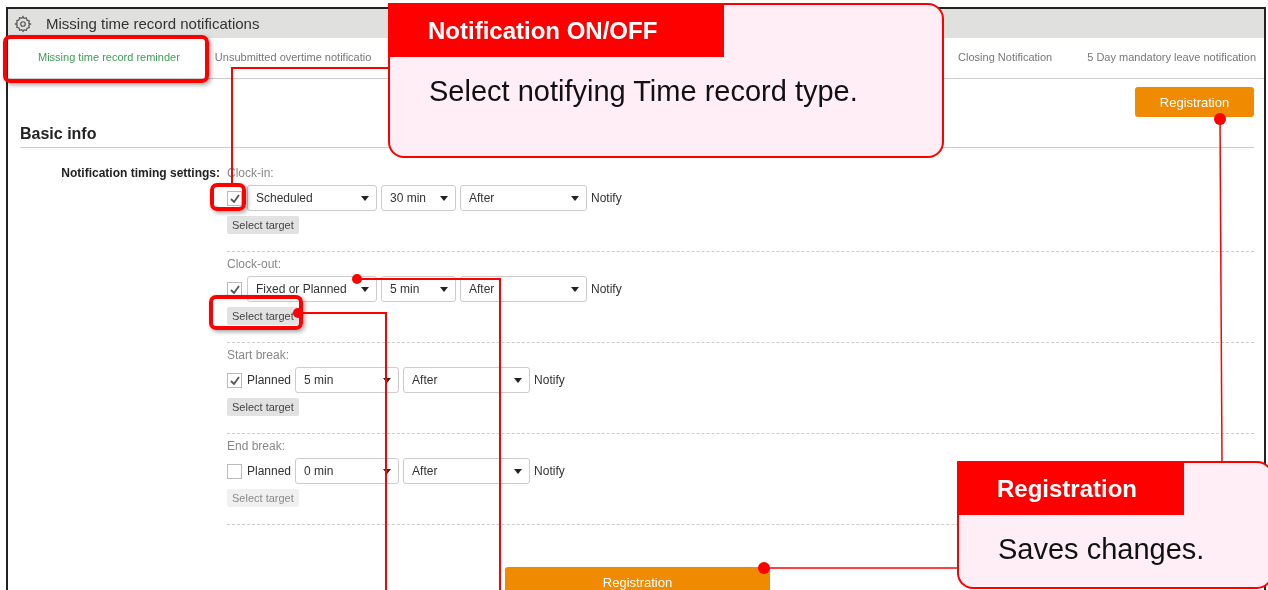 This screenshot has width=1268, height=590. Describe the element at coordinates (255, 265) in the screenshot. I see `section-label: Clock-out:` at that location.